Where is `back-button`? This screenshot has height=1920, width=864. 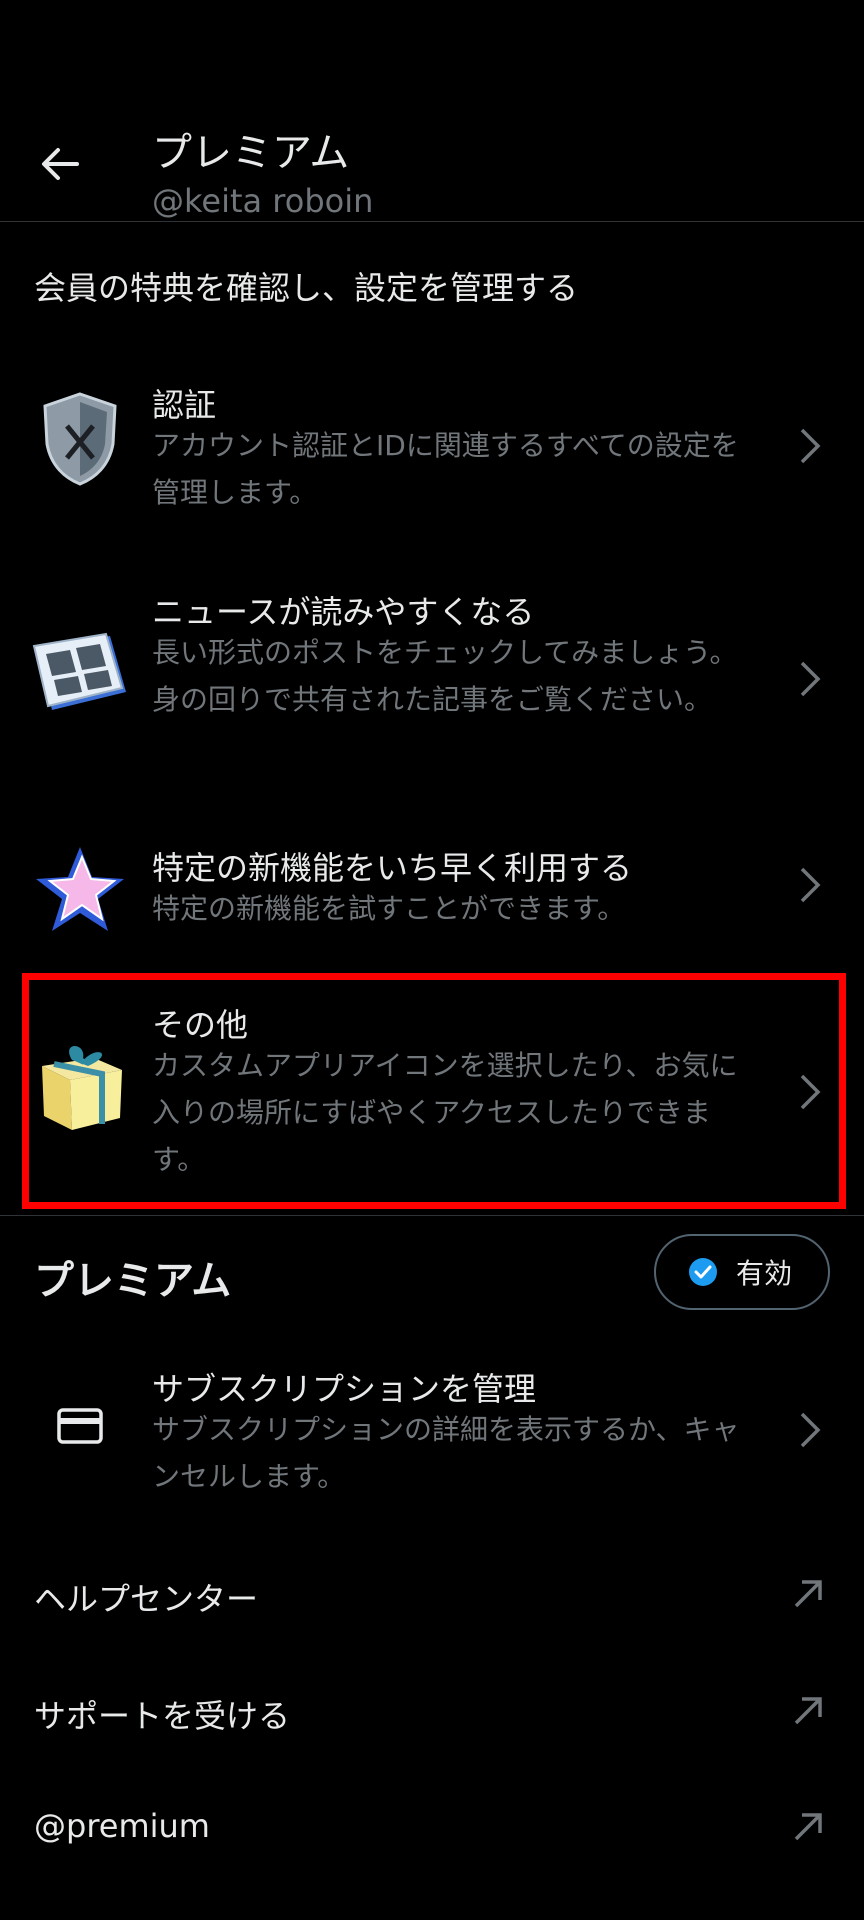 back-button is located at coordinates (60, 164).